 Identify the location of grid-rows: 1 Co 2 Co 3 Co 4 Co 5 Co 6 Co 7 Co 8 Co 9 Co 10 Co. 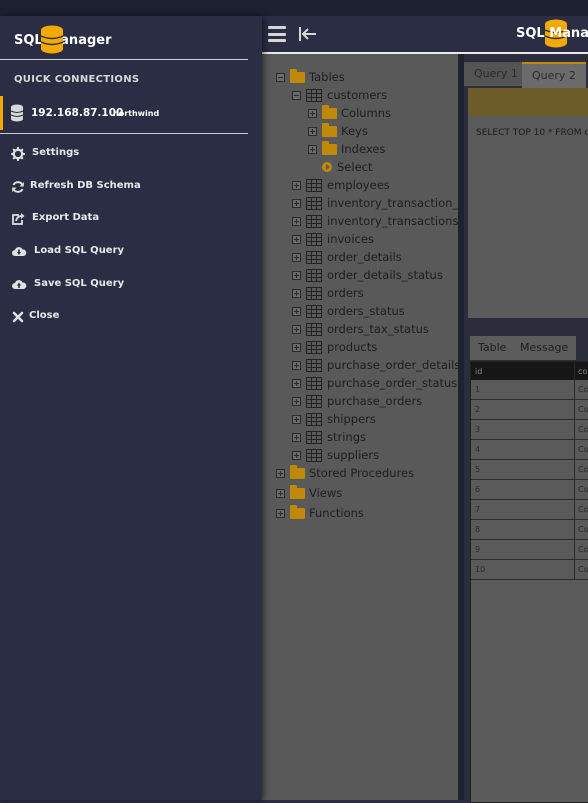
(529, 480).